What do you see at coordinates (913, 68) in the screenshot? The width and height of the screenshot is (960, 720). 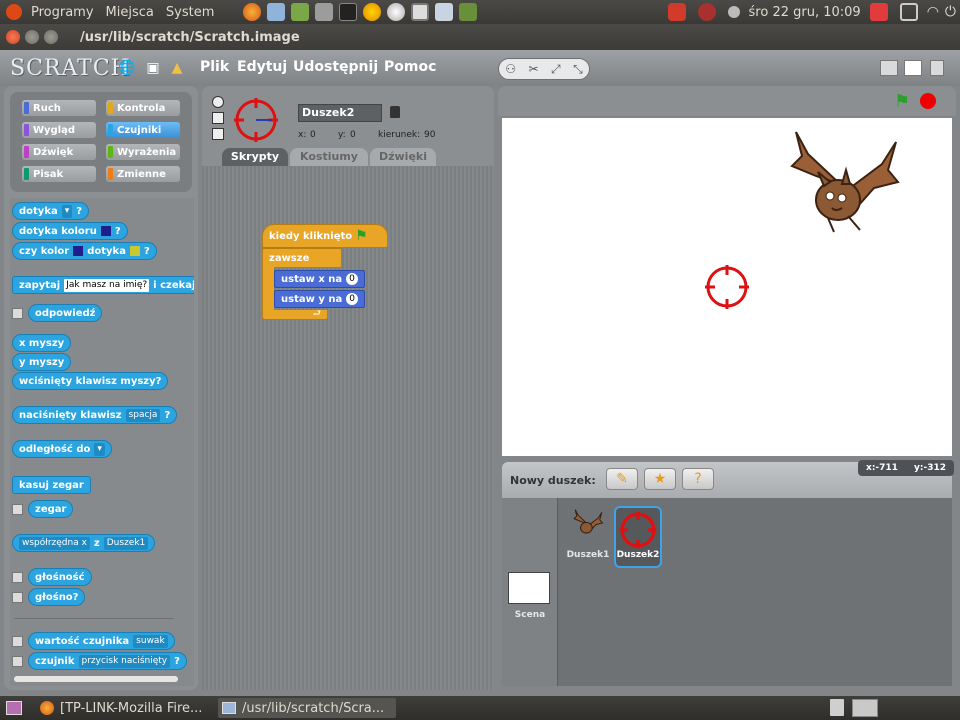 I see `normal-stage-view-button` at bounding box center [913, 68].